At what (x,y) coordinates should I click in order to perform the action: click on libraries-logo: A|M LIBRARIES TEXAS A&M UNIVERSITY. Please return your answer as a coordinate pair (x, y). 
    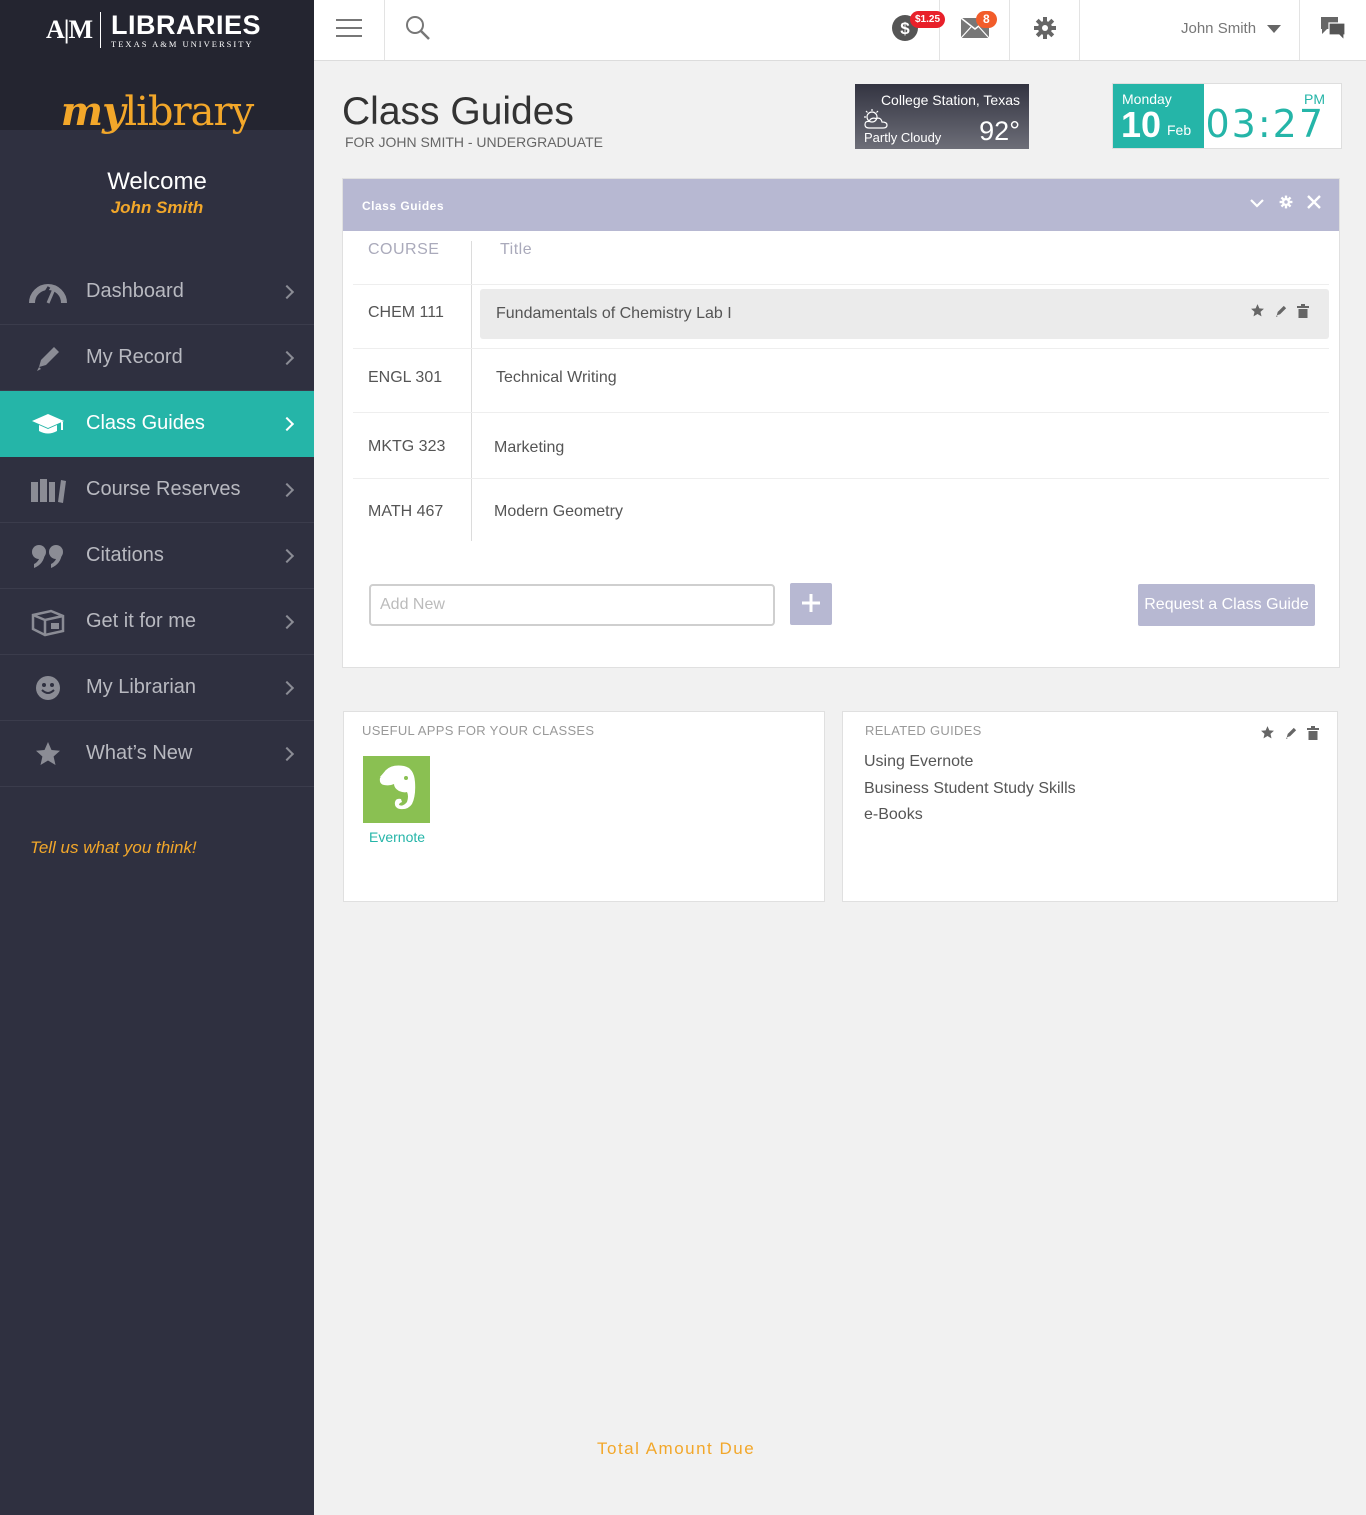
    Looking at the image, I should click on (153, 30).